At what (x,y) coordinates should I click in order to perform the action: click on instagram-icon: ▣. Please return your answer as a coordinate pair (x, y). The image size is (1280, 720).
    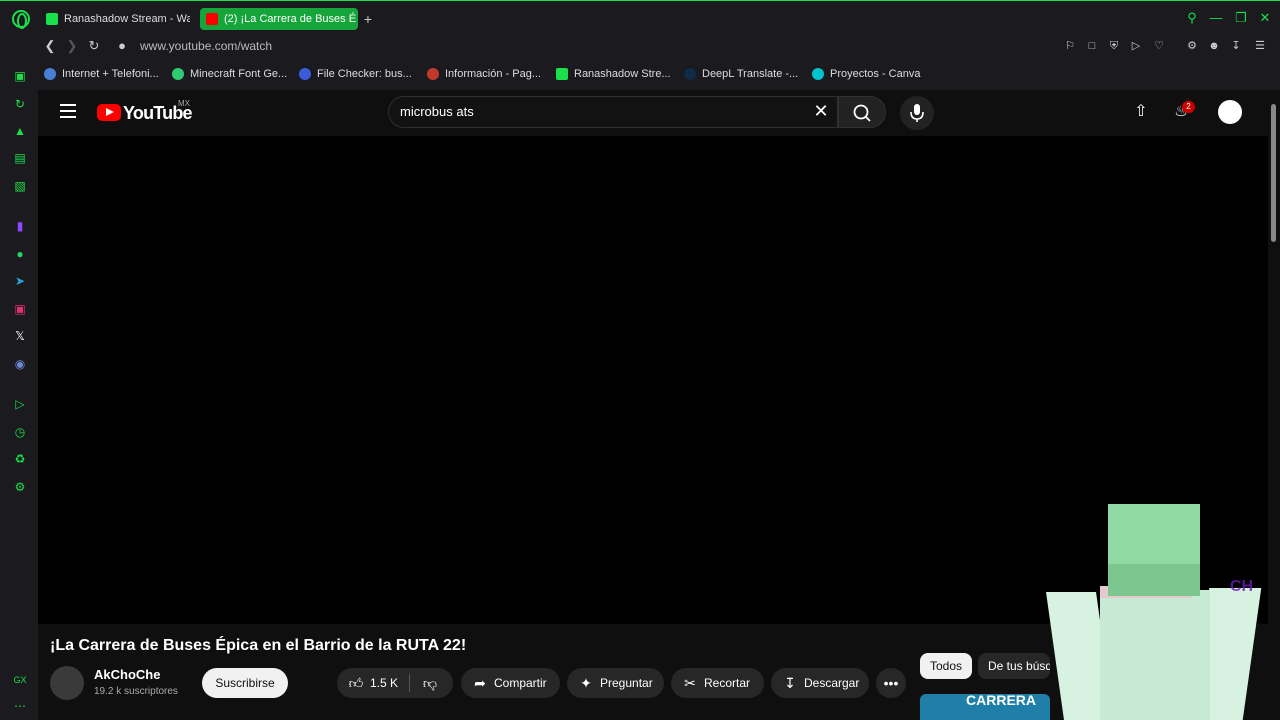
    Looking at the image, I should click on (20, 309).